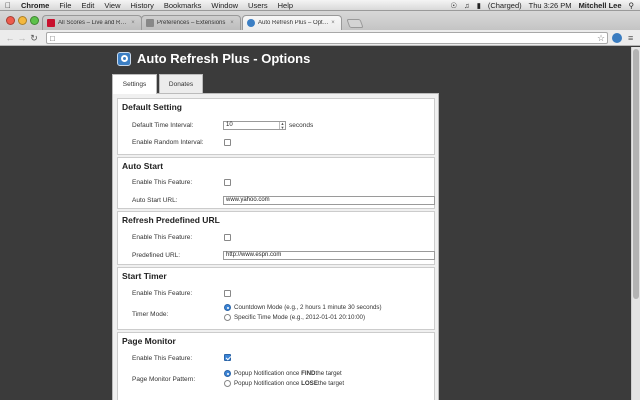 Image resolution: width=640 pixels, height=400 pixels. I want to click on browser-tab-title: Preferences – Extensions, so click(191, 23).